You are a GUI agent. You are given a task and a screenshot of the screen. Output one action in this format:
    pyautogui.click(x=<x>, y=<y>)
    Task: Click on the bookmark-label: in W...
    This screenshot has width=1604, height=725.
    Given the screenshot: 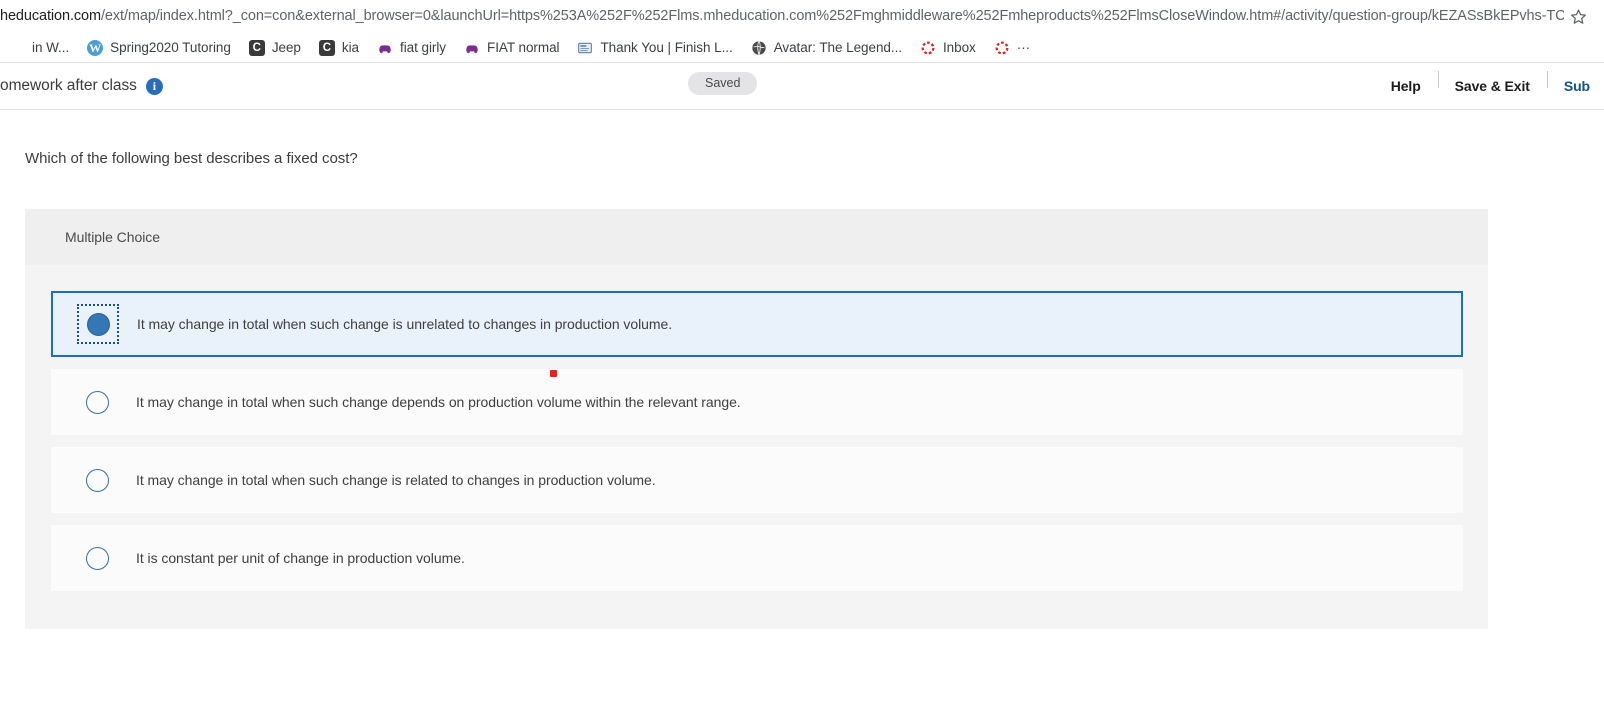 What is the action you would take?
    pyautogui.click(x=51, y=47)
    